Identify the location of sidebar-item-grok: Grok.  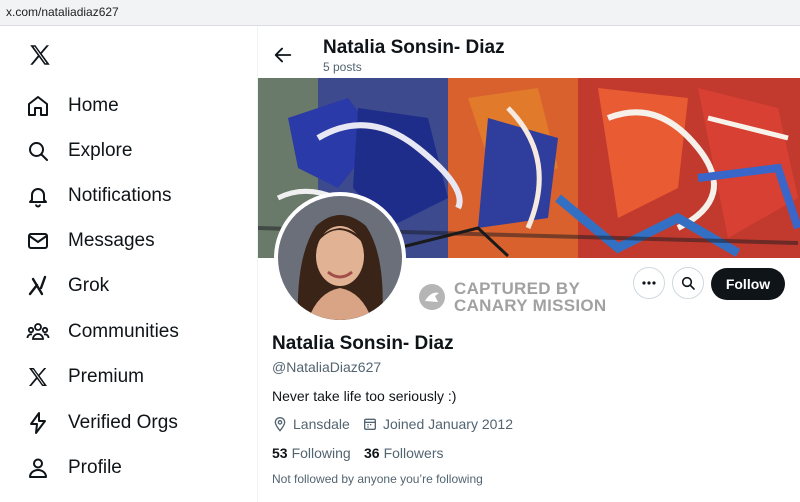
(67, 286).